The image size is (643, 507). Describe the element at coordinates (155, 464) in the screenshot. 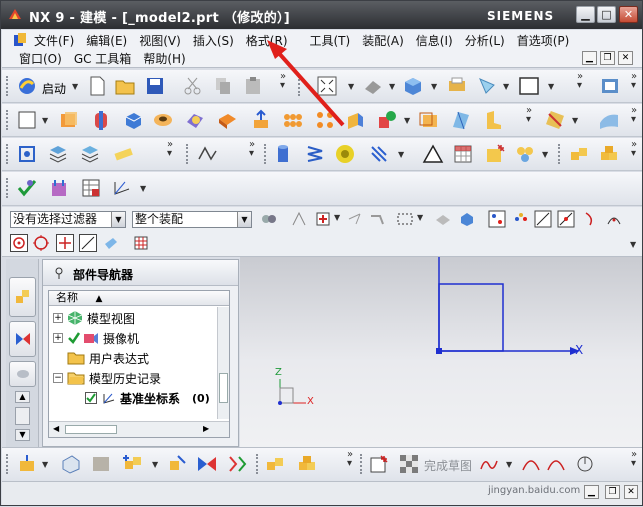

I see `add-component-dropdown-icon: ▼` at that location.